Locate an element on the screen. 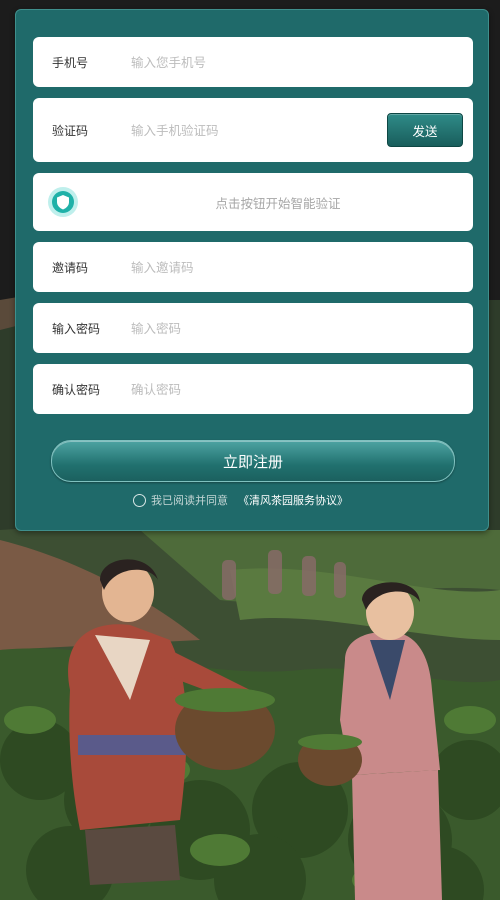 This screenshot has height=900, width=500. service-agreement-link: 《清风茶园服务协议》 is located at coordinates (293, 500).